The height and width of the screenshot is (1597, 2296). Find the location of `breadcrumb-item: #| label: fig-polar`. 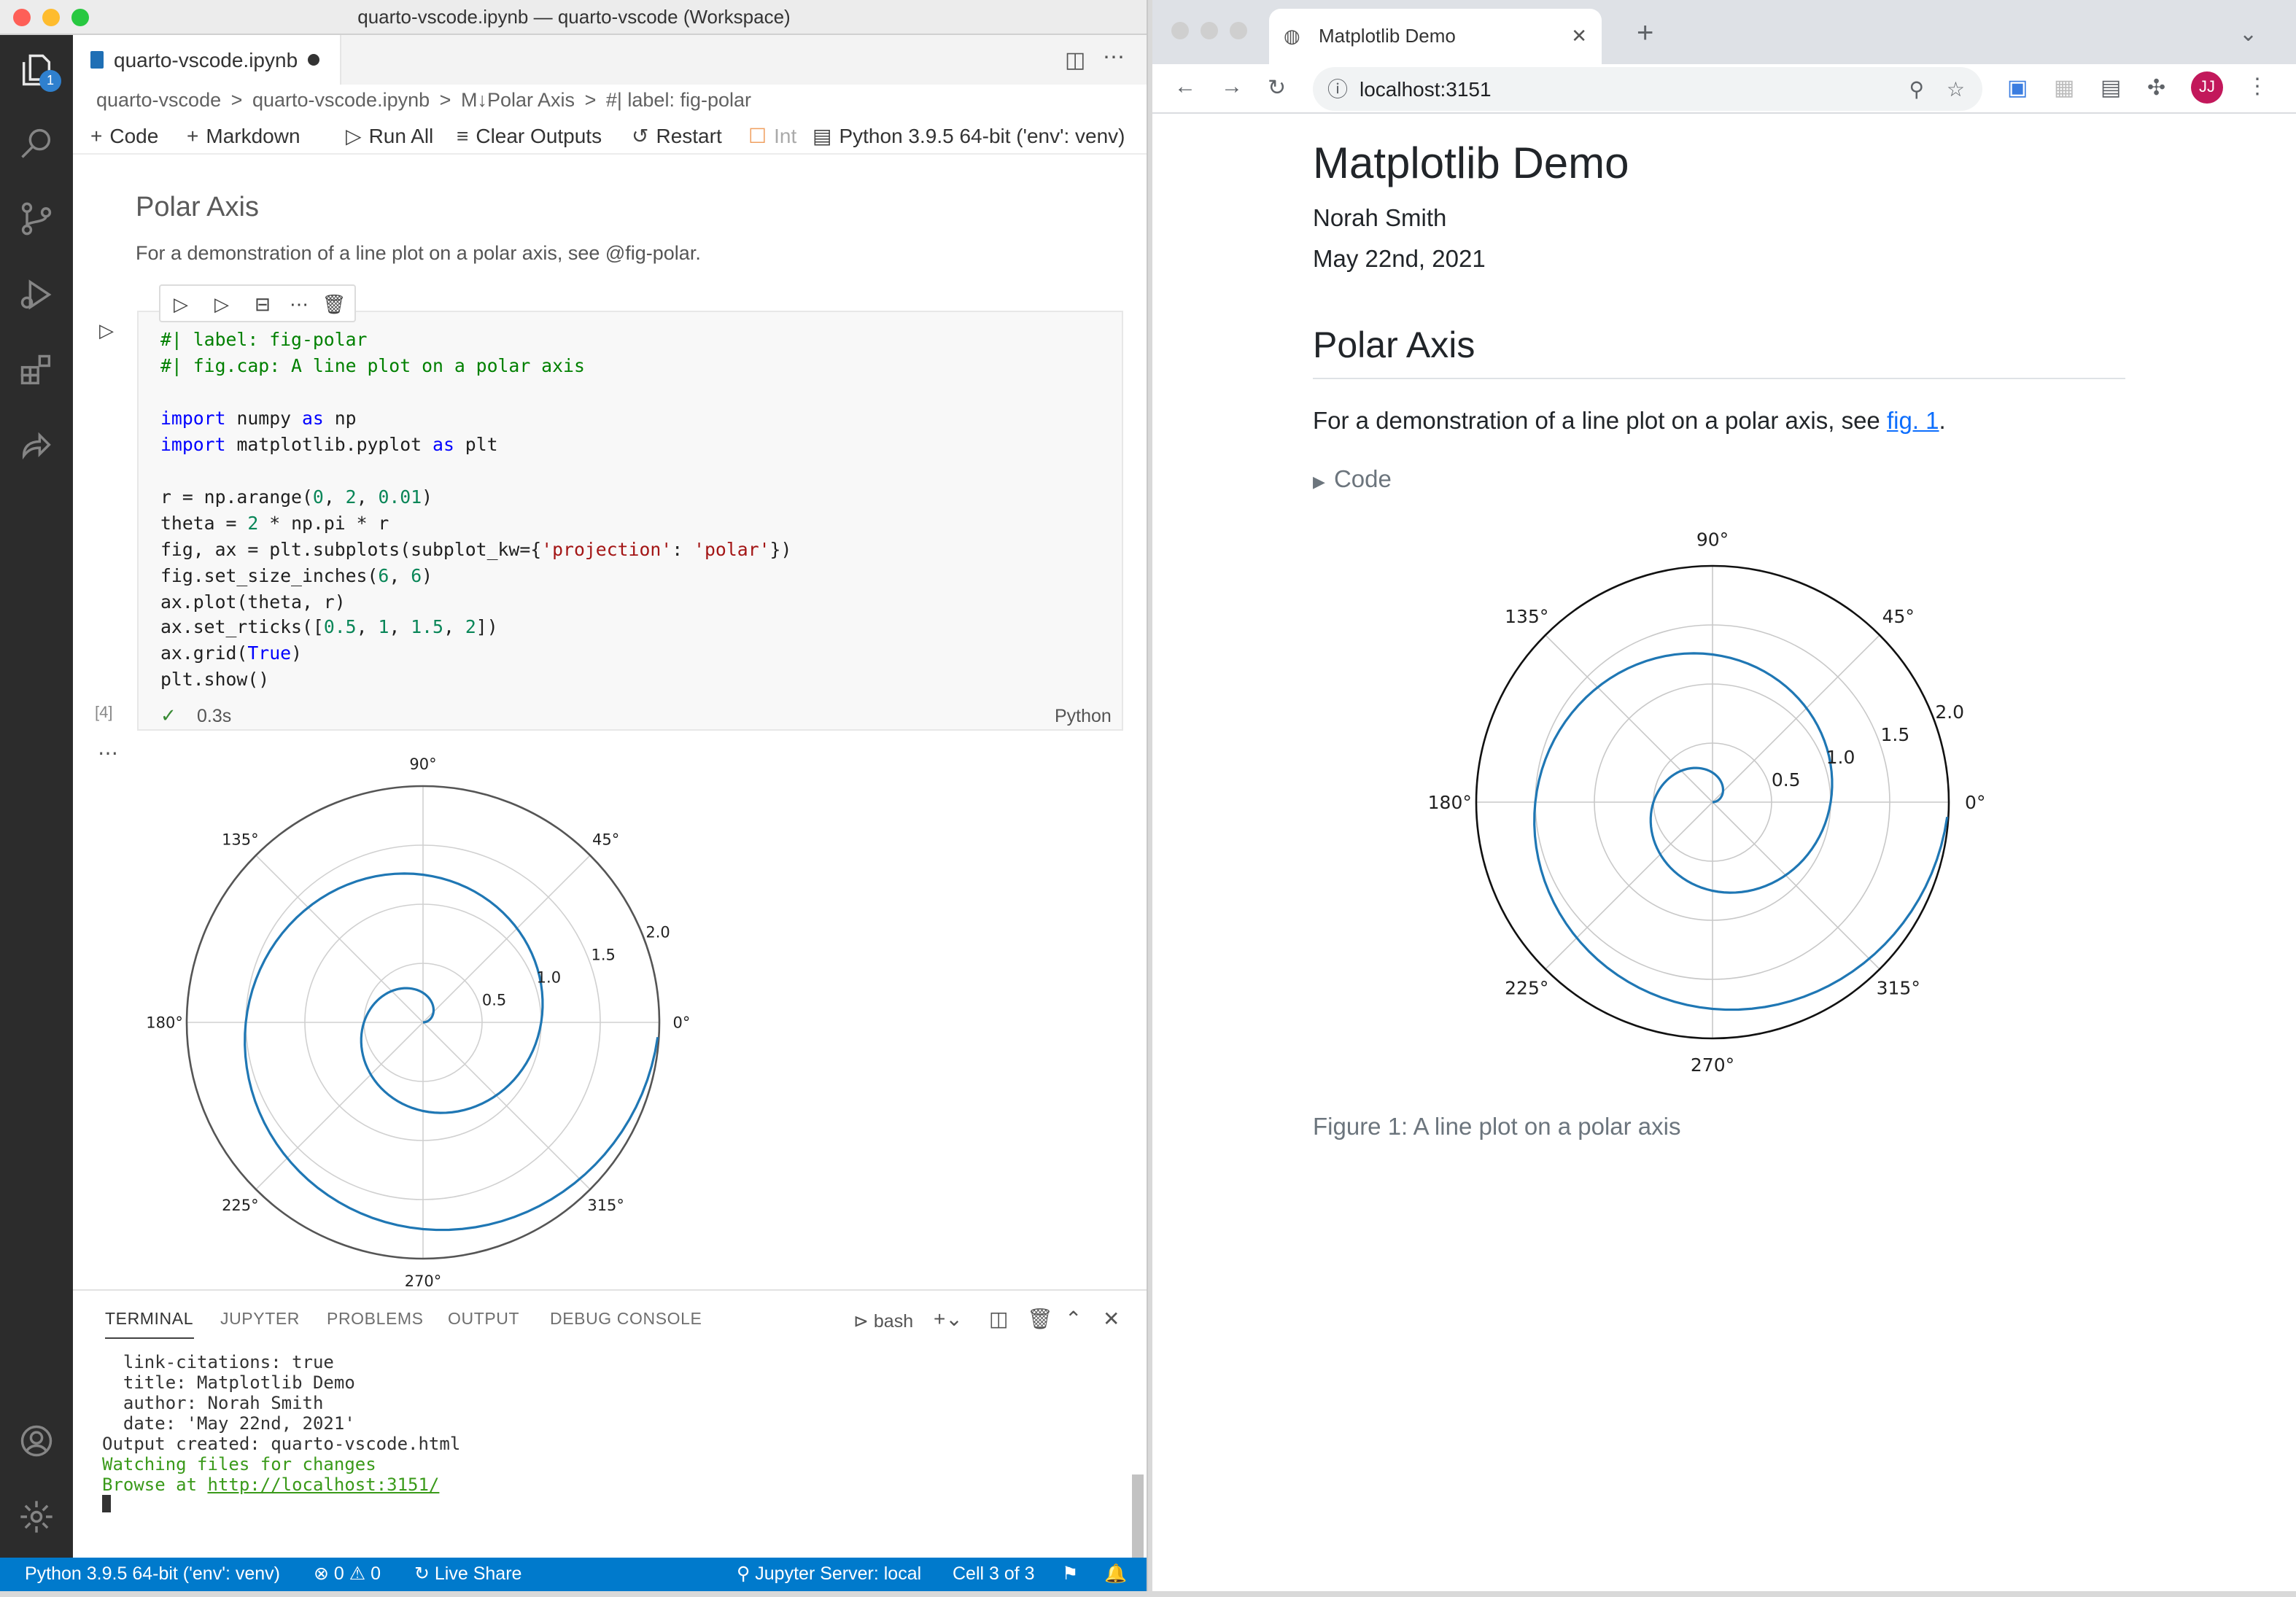

breadcrumb-item: #| label: fig-polar is located at coordinates (678, 100).